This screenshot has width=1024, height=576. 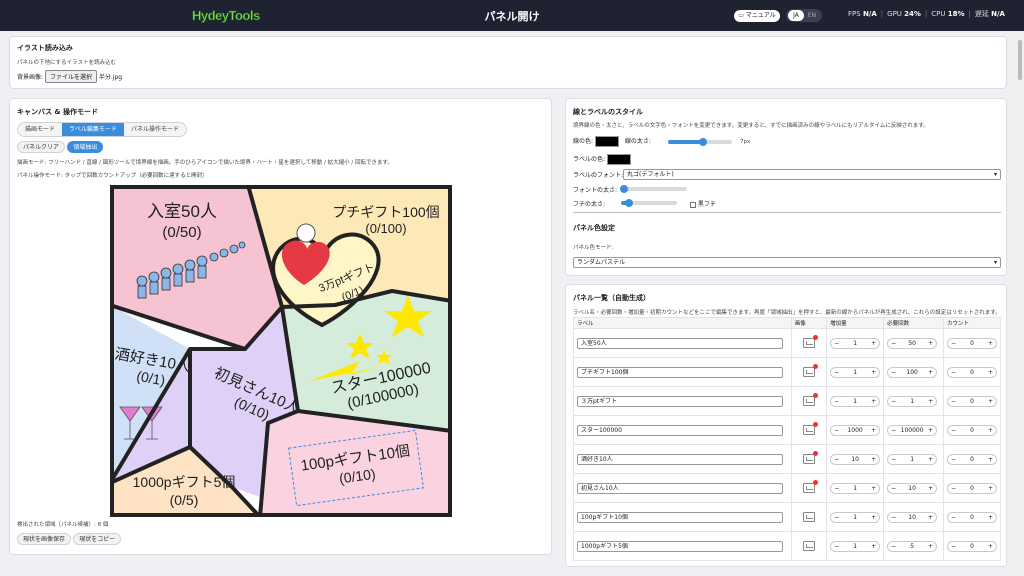 What do you see at coordinates (812, 15) in the screenshot?
I see `lang-en: EN` at bounding box center [812, 15].